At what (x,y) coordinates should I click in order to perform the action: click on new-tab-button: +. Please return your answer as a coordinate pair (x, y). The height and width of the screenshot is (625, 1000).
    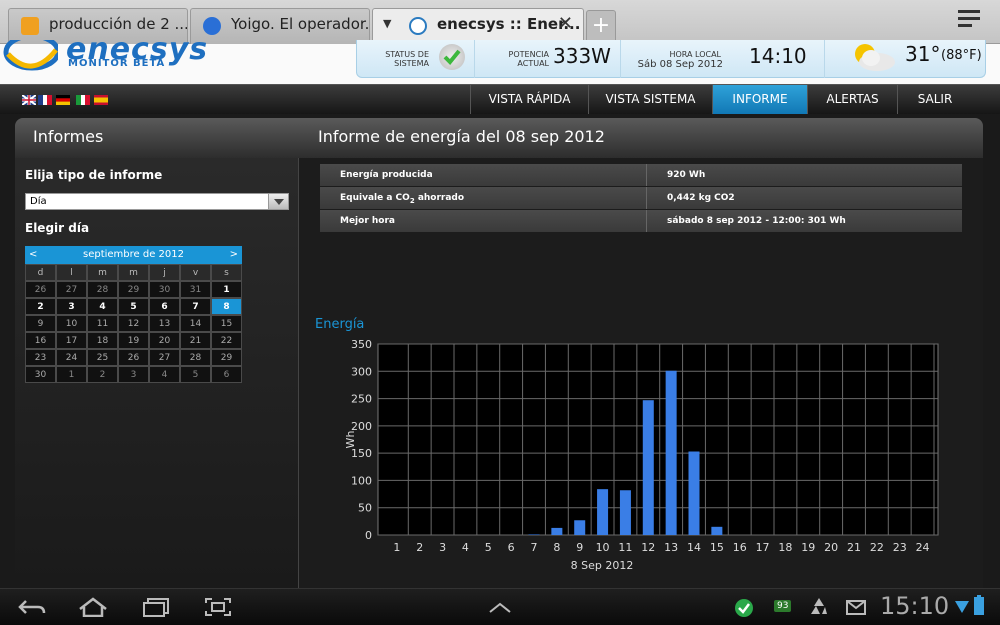
    Looking at the image, I should click on (601, 27).